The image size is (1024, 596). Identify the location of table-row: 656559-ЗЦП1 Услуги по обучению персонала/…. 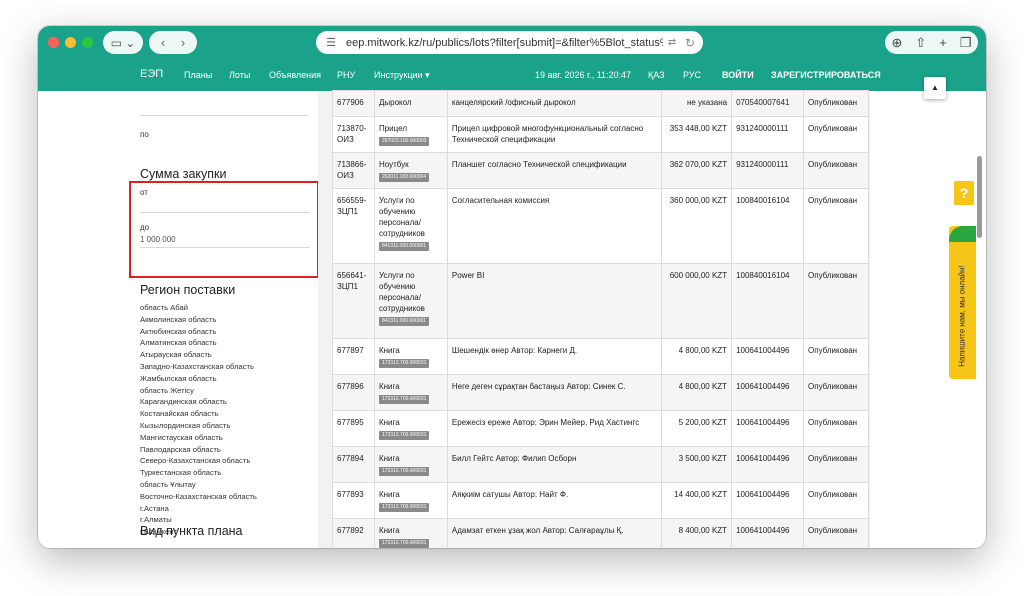
(600, 226).